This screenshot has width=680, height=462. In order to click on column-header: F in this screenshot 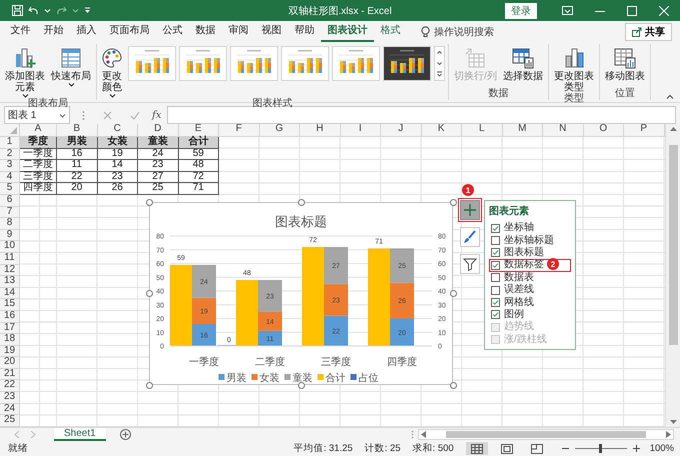, I will do `click(239, 130)`.